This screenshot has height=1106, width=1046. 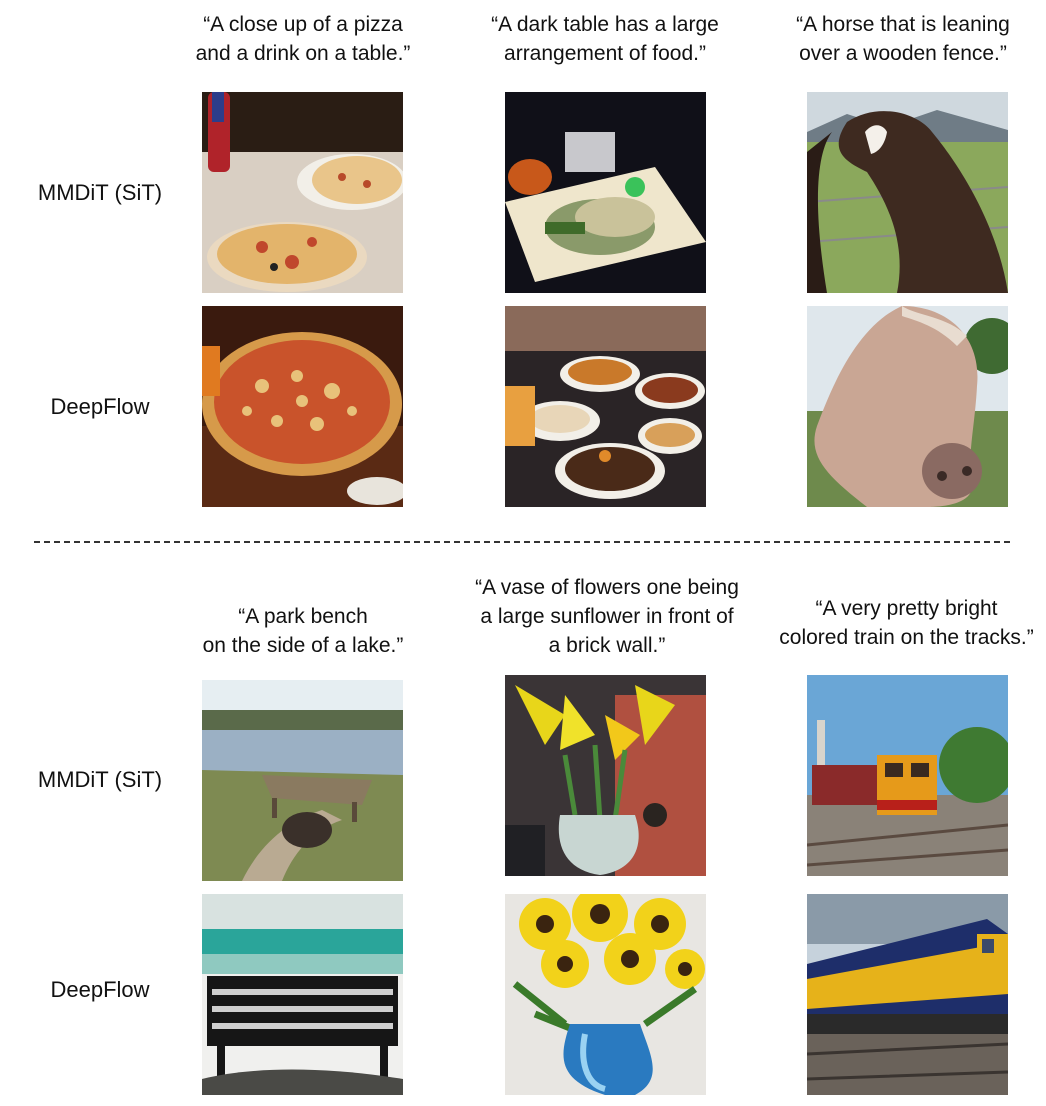 What do you see at coordinates (907, 406) in the screenshot?
I see `image-horse-deepflow` at bounding box center [907, 406].